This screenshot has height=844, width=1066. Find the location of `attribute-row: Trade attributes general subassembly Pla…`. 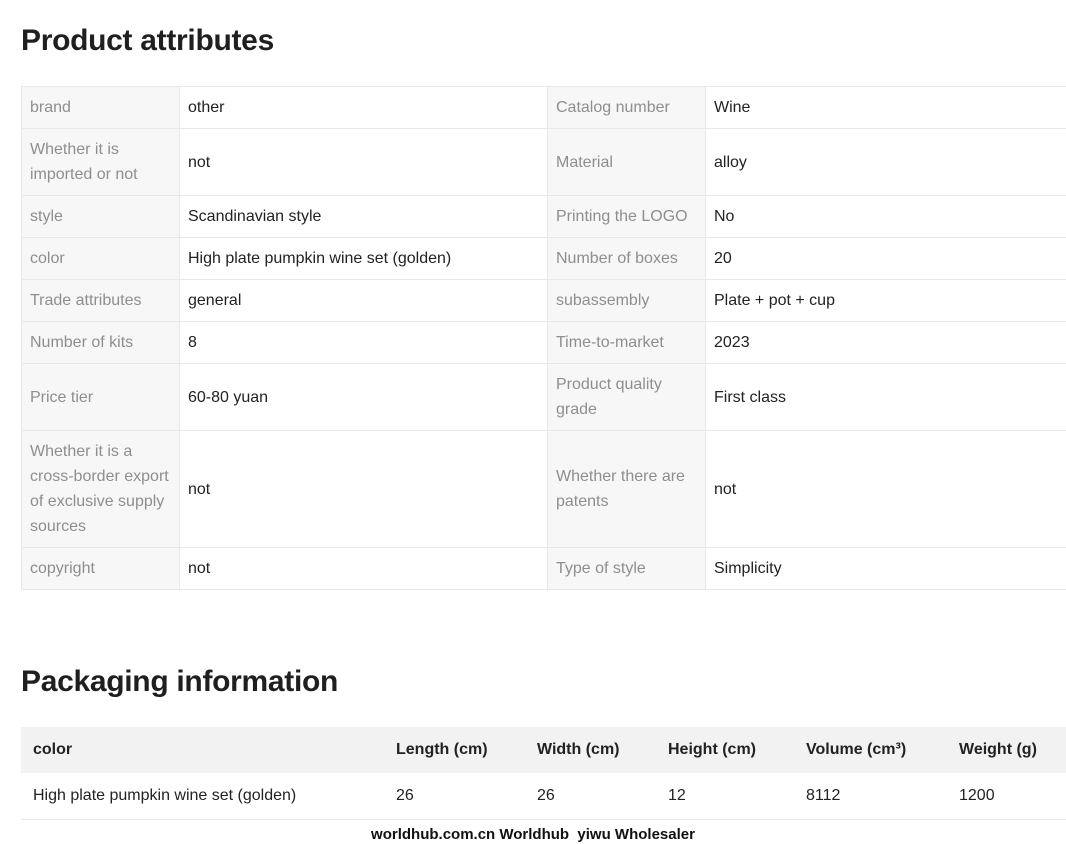

attribute-row: Trade attributes general subassembly Pla… is located at coordinates (543, 300).